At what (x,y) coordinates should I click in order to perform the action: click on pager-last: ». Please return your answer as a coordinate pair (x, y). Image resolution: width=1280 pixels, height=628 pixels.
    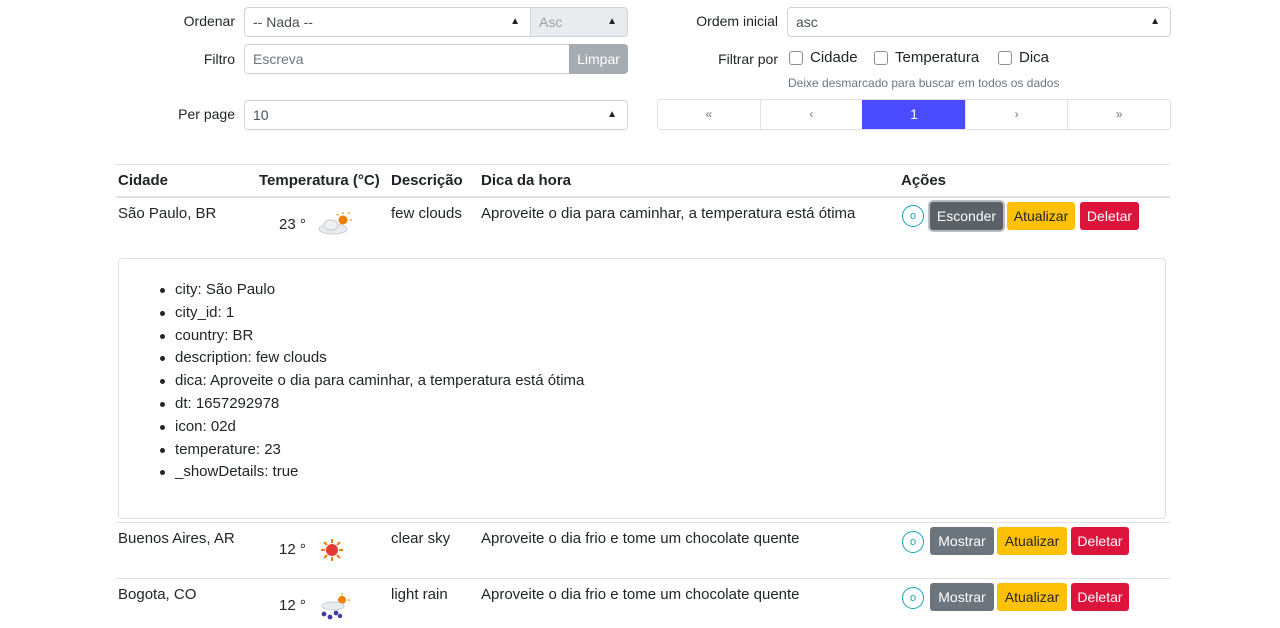
    Looking at the image, I should click on (1118, 114).